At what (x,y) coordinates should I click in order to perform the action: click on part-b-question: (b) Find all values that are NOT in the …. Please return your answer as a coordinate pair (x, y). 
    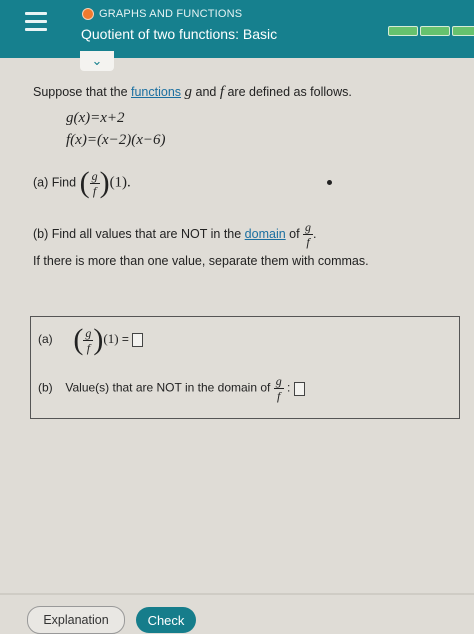
    Looking at the image, I should click on (175, 234).